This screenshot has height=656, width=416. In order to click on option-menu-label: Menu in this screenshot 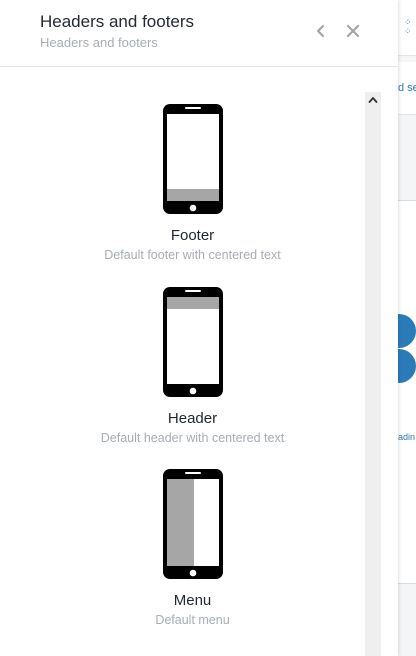, I will do `click(192, 600)`.